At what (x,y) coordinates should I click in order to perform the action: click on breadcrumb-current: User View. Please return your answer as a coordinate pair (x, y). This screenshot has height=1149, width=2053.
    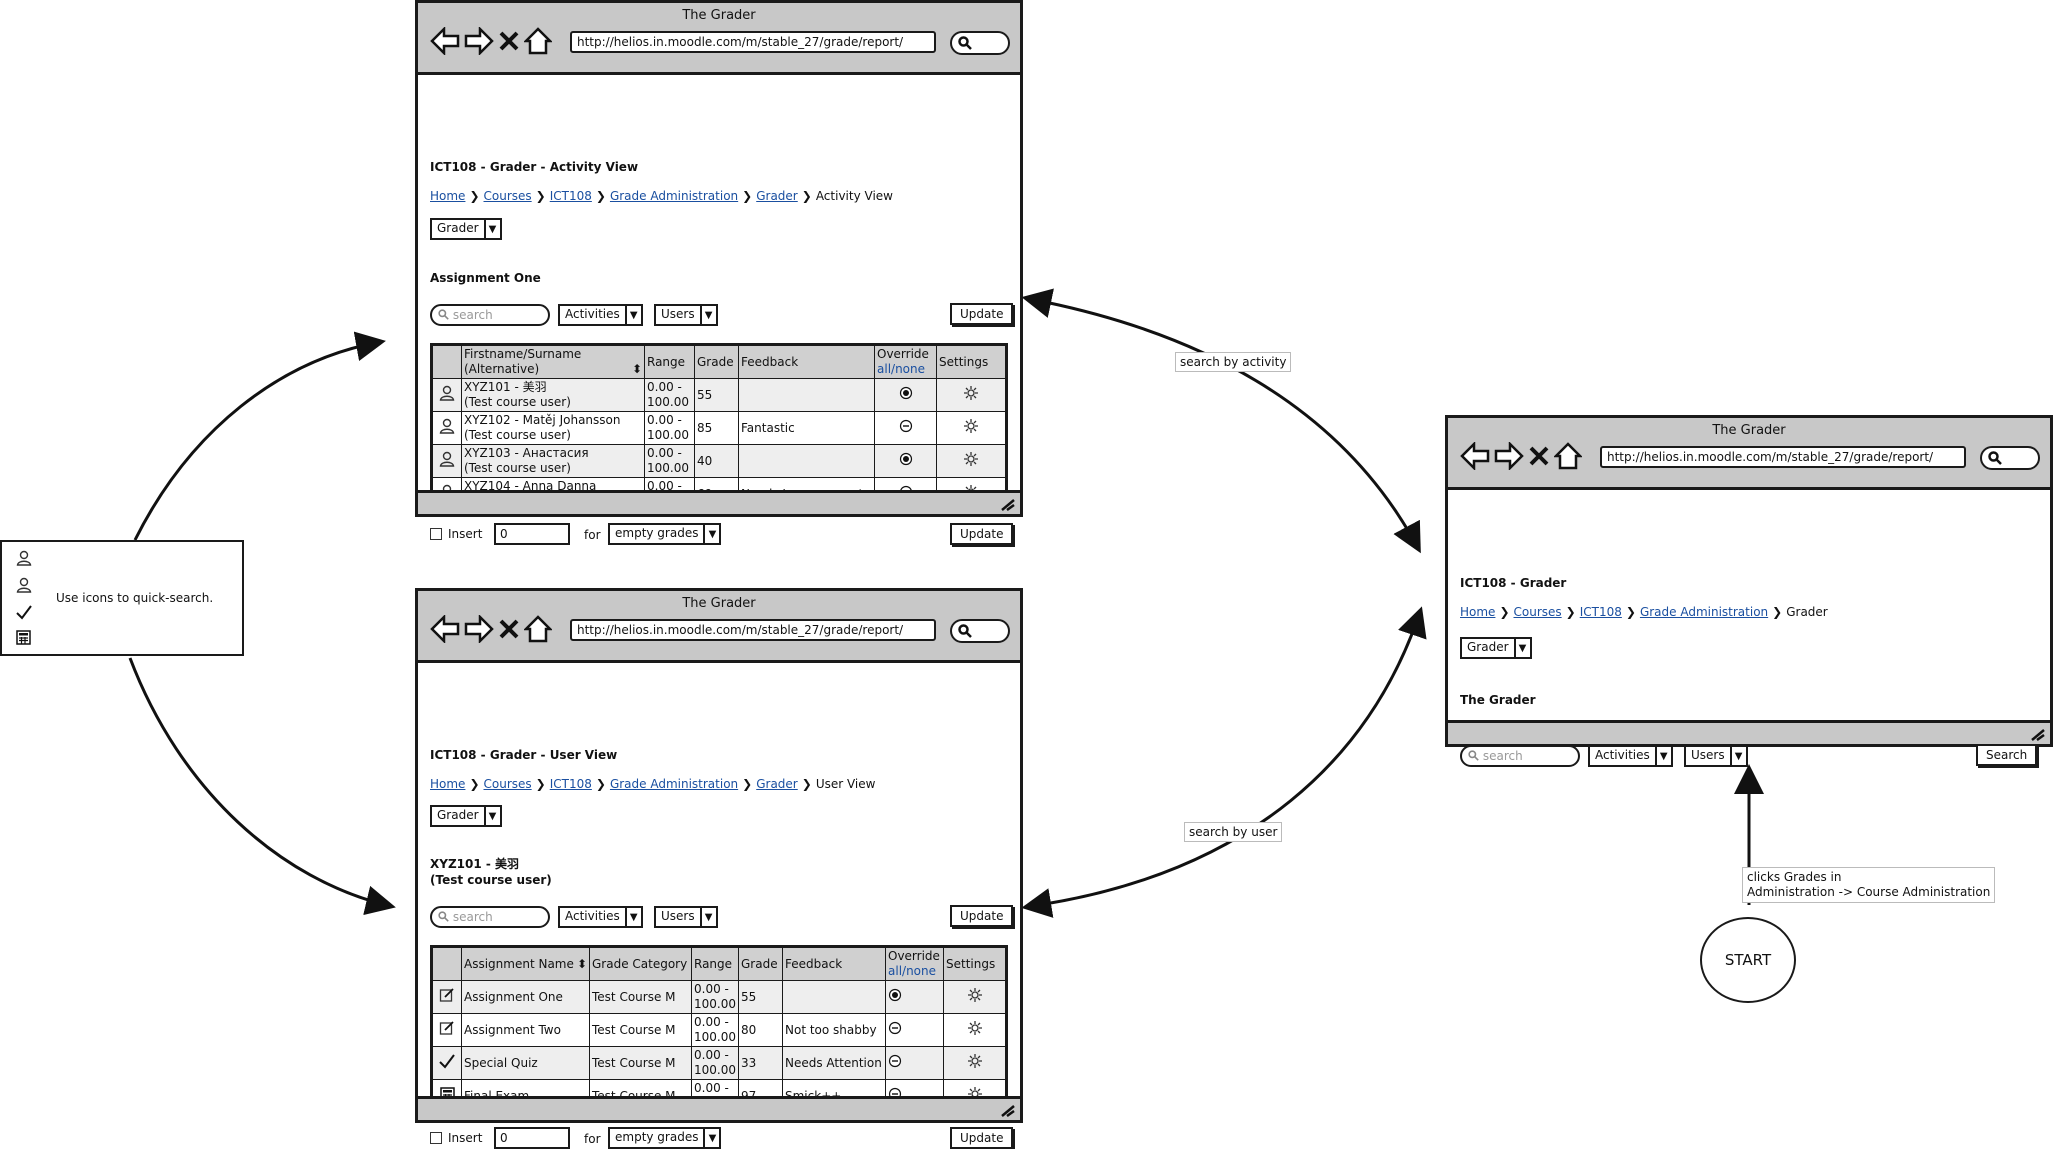
    Looking at the image, I should click on (845, 784).